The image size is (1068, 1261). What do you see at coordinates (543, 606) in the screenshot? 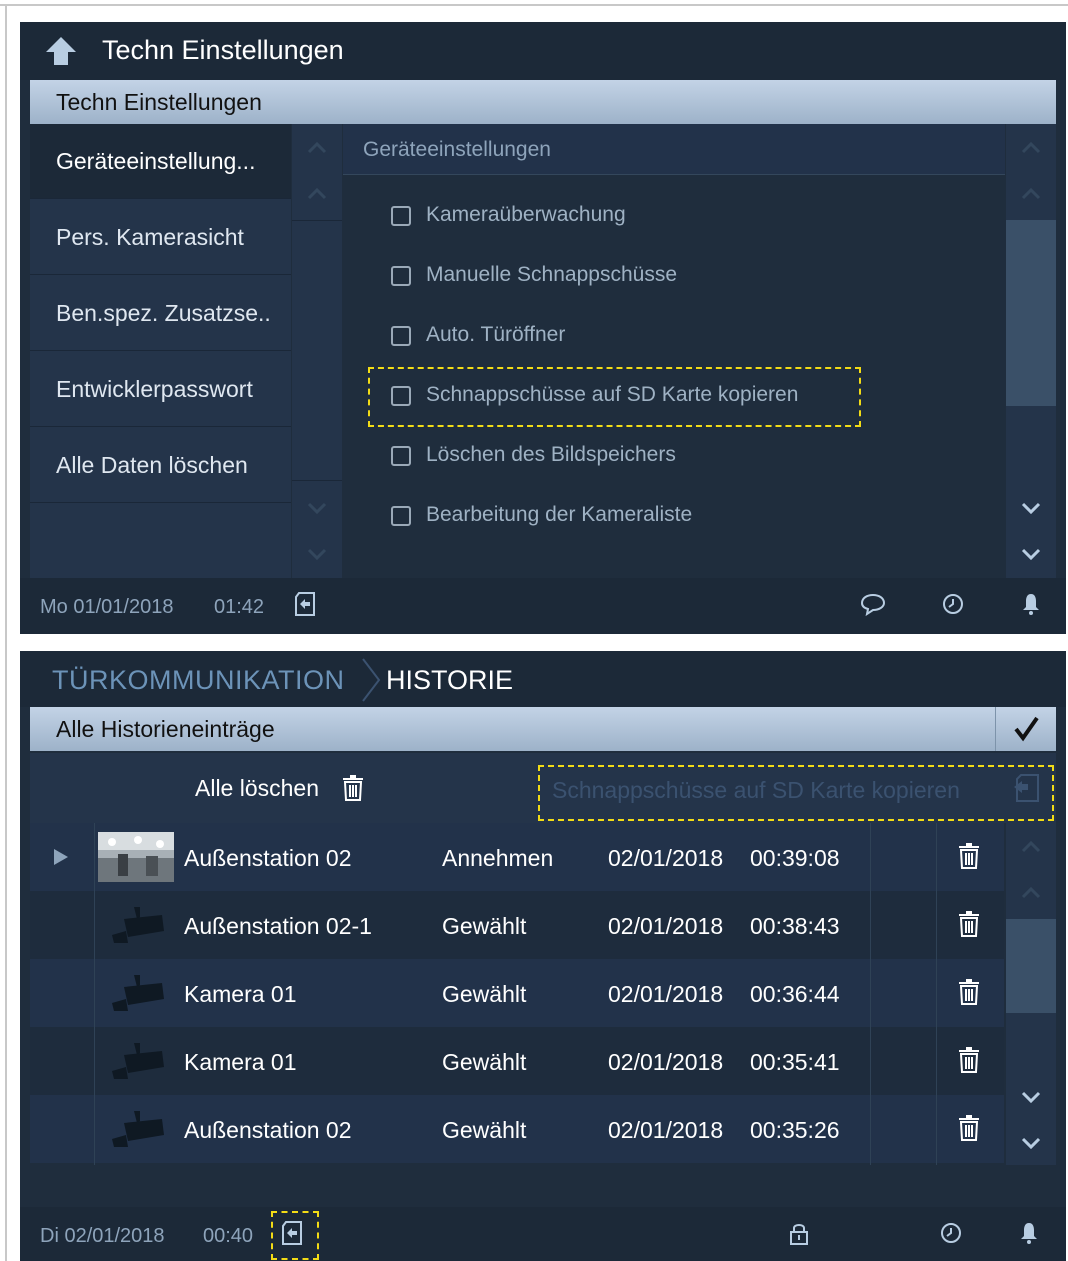
I see `status-bar: Mo 01/01/2018 01:42` at bounding box center [543, 606].